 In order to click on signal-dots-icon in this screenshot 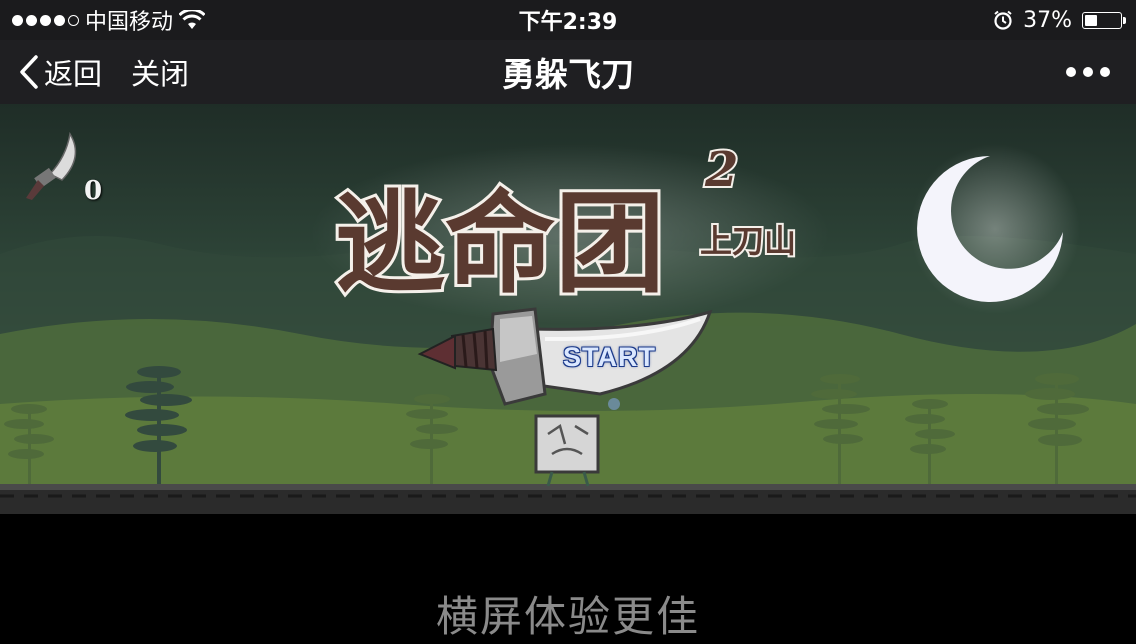, I will do `click(45, 20)`.